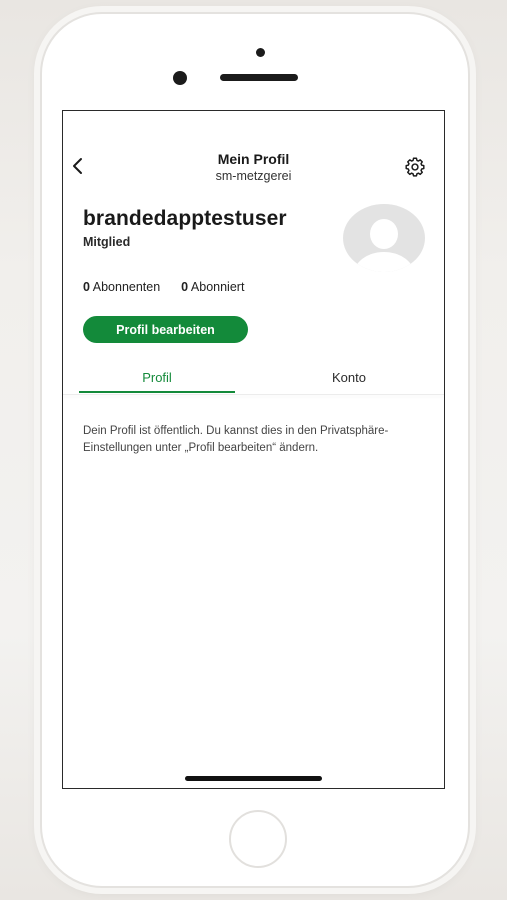 The width and height of the screenshot is (507, 900). Describe the element at coordinates (185, 287) in the screenshot. I see `following-count: 0` at that location.